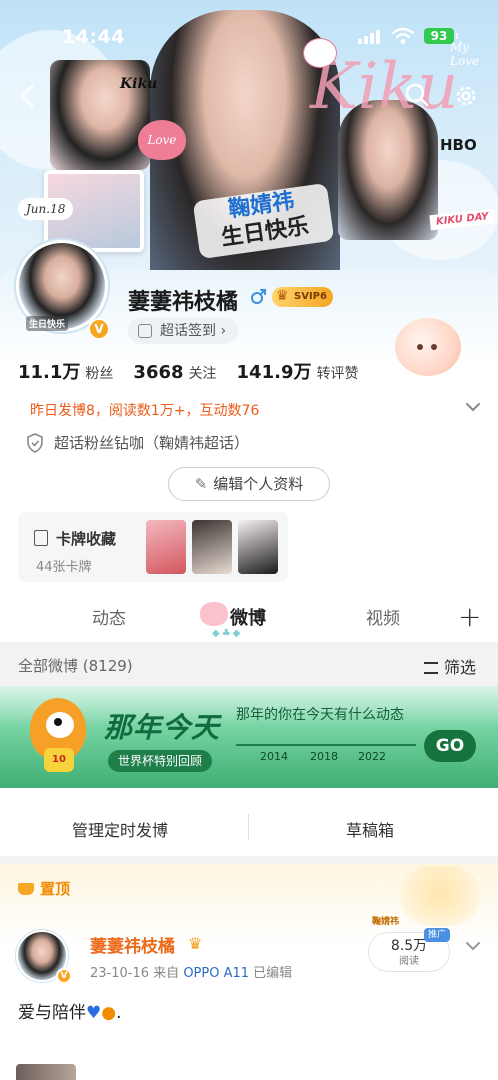  I want to click on filter-label: 筛选, so click(460, 667).